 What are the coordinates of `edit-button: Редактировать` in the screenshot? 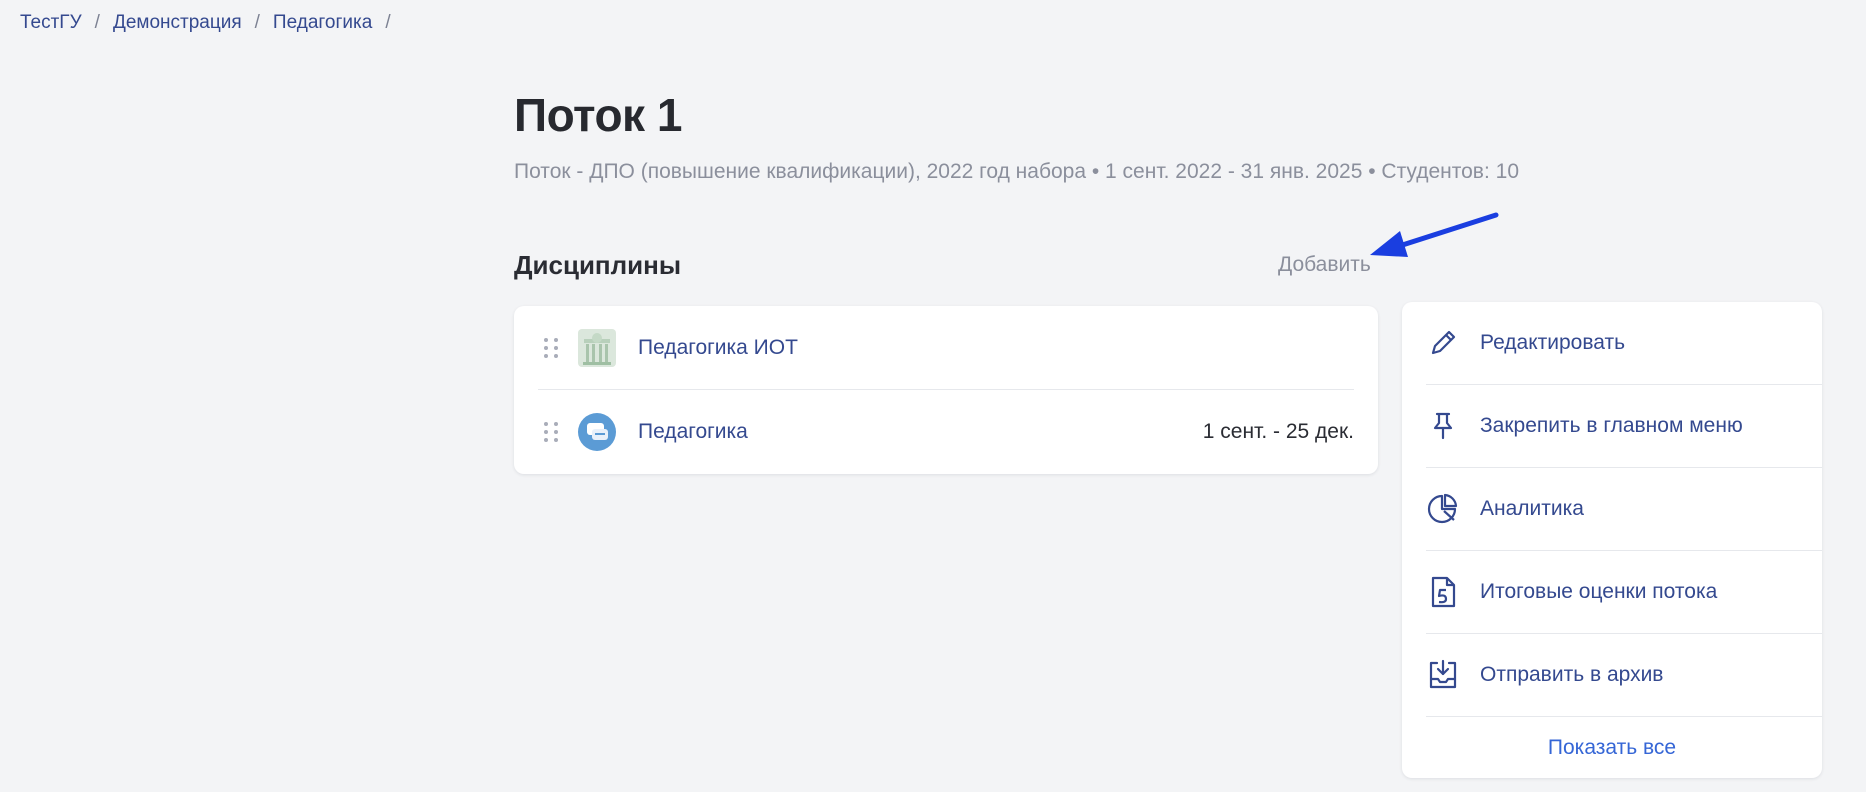 It's located at (1624, 343).